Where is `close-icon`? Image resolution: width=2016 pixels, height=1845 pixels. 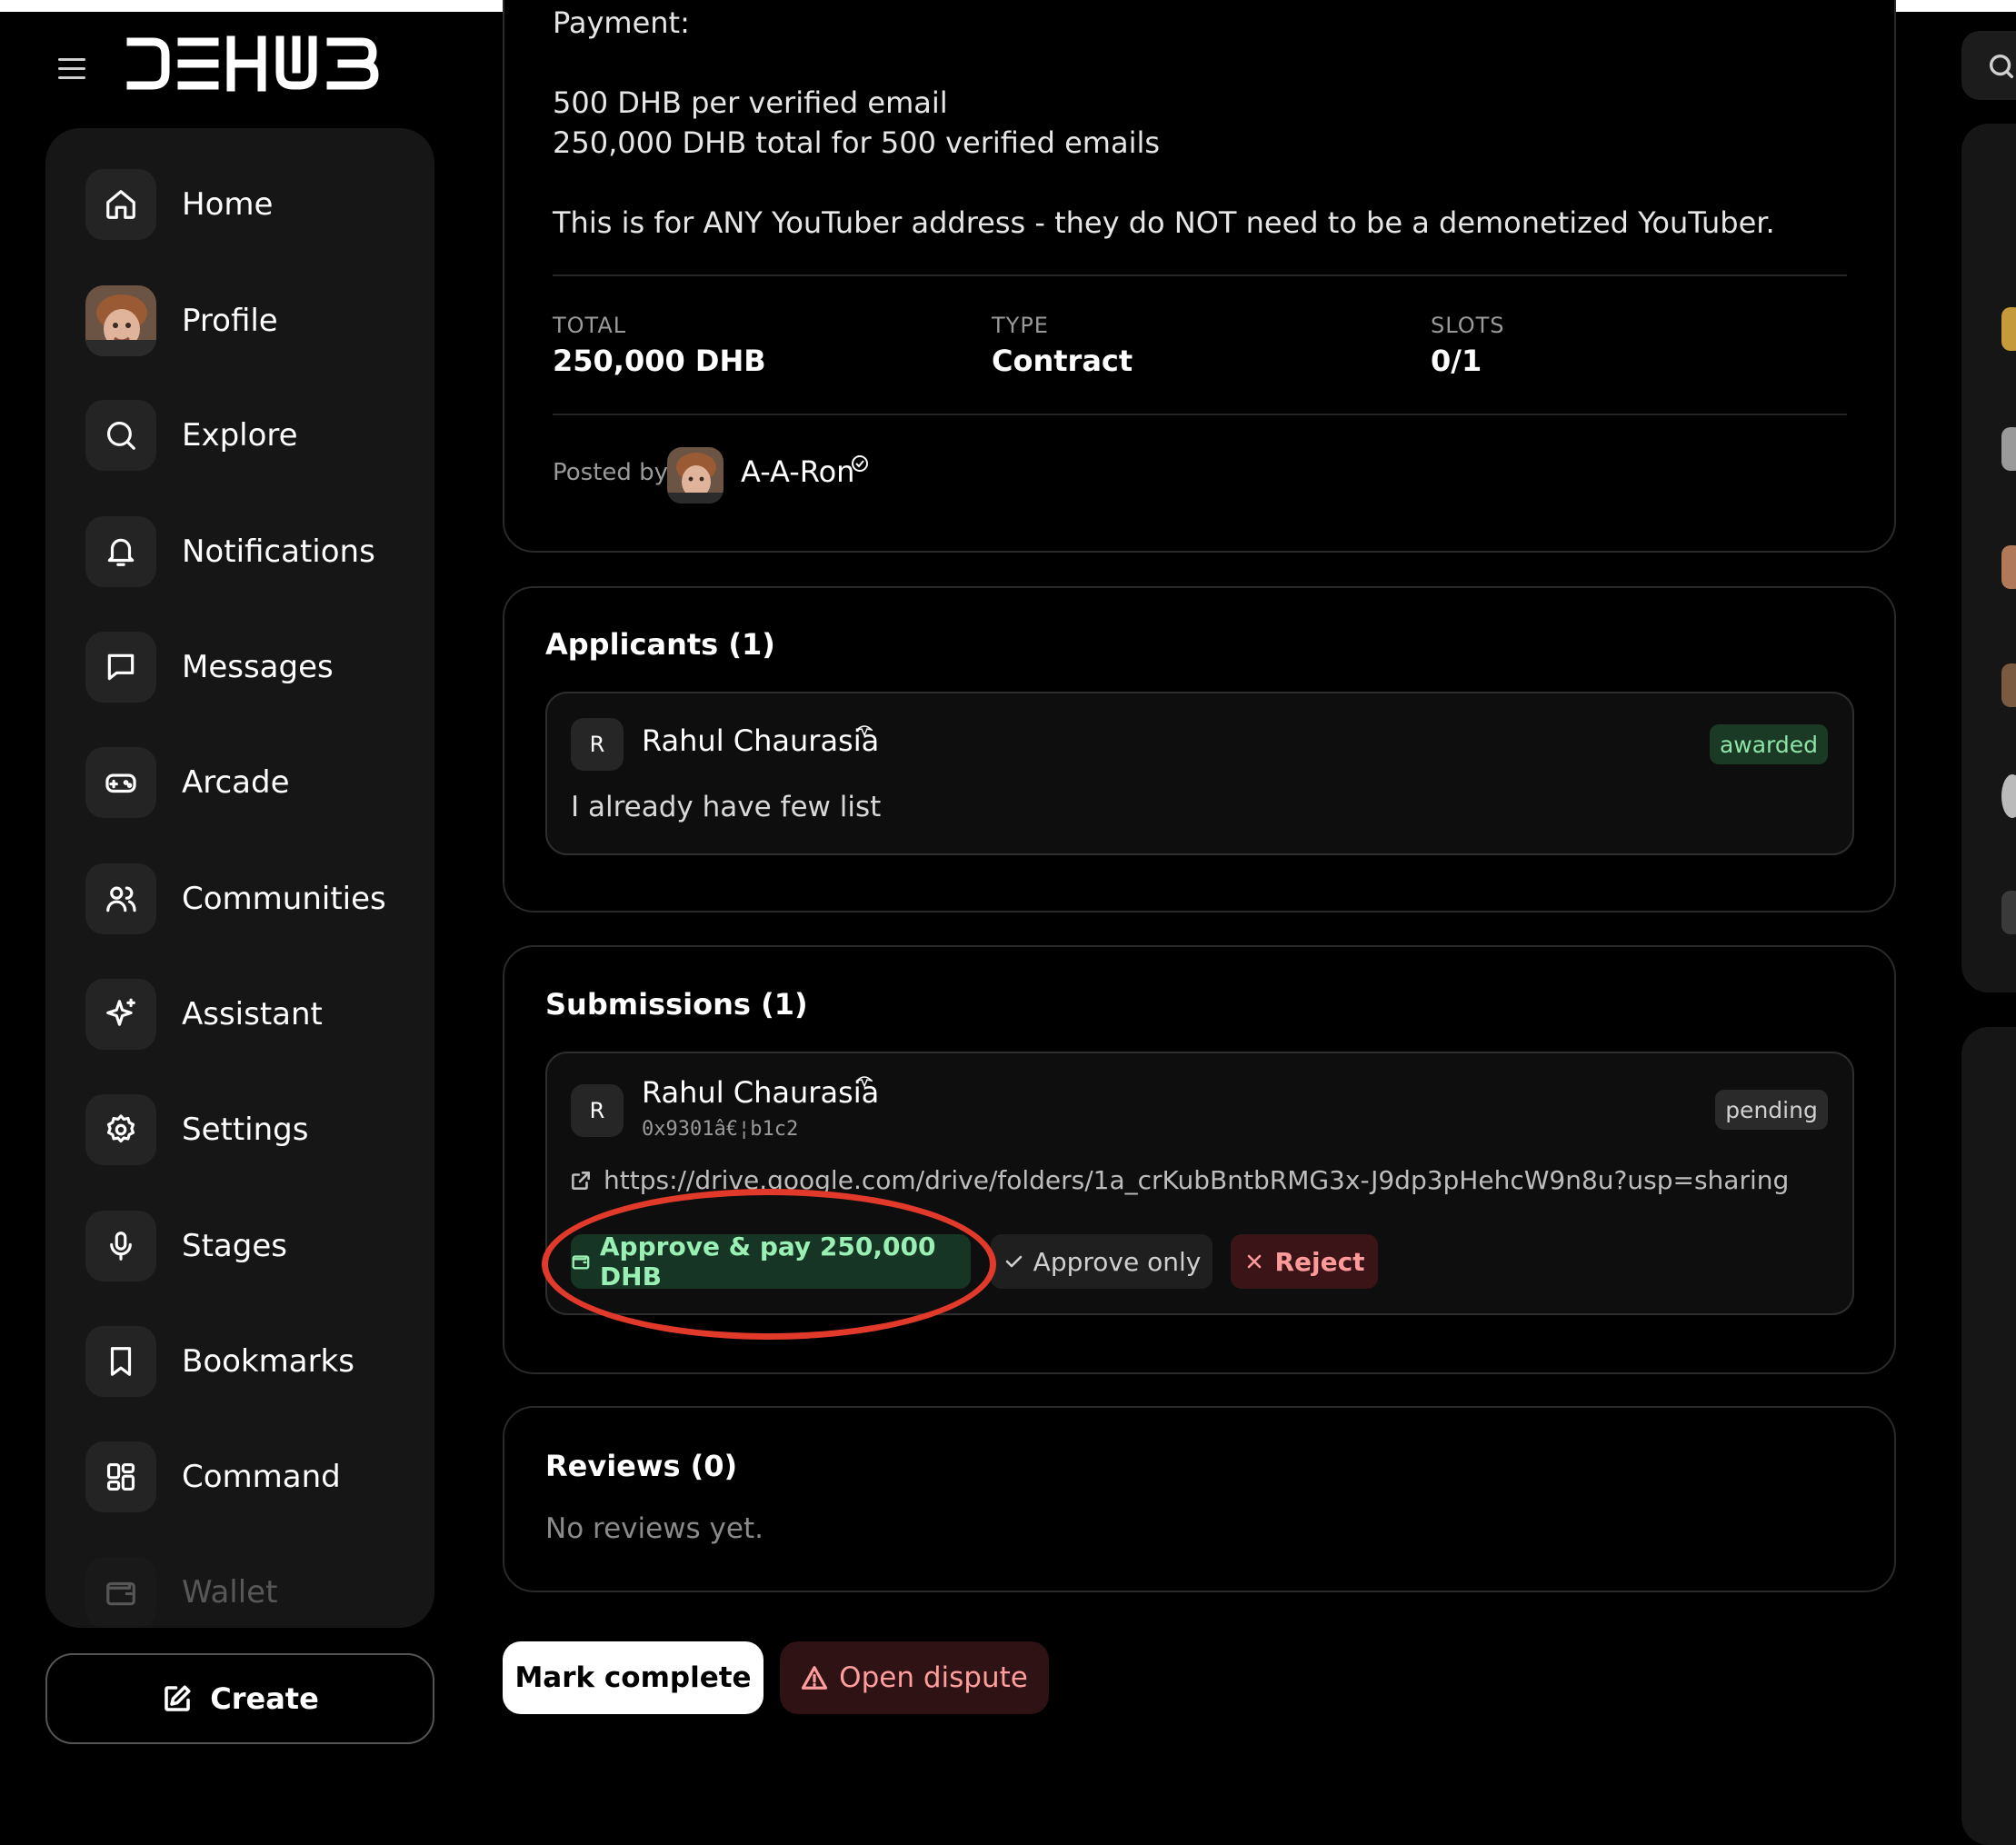 close-icon is located at coordinates (1255, 1261).